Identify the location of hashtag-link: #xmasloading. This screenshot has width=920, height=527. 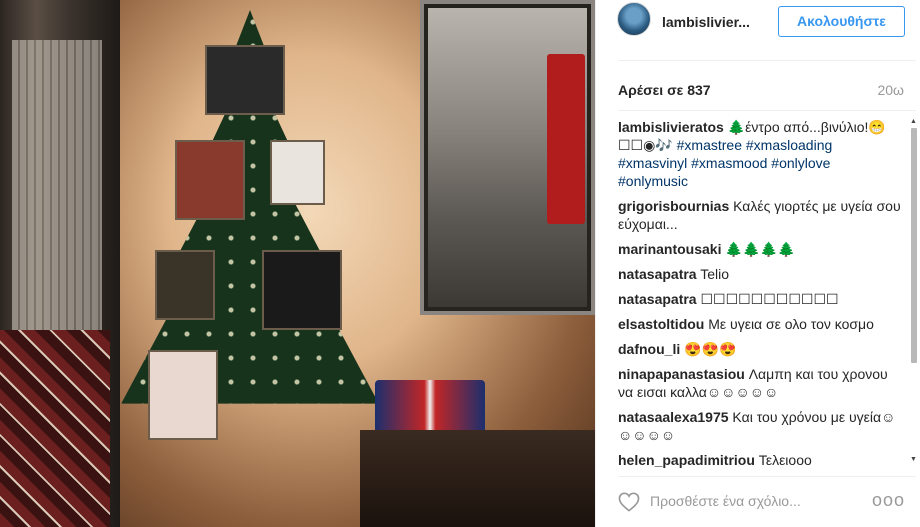
(789, 145).